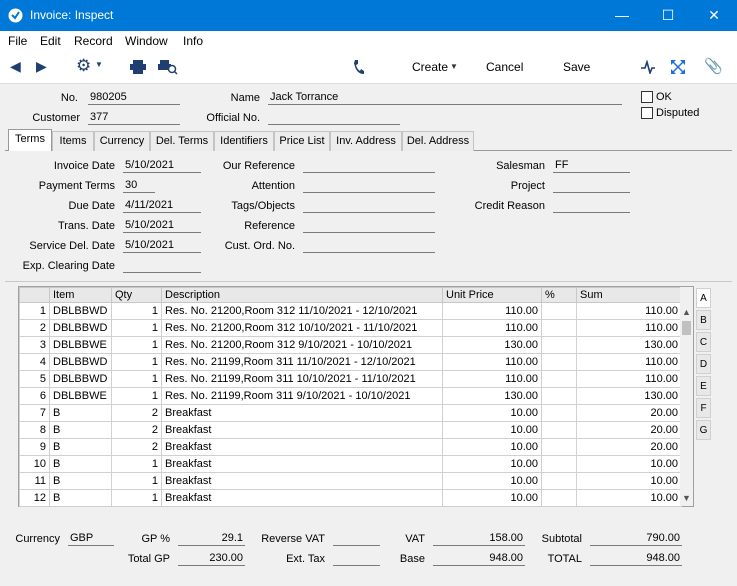  What do you see at coordinates (350, 447) in the screenshot?
I see `table-row: 9 B 2 Breakfast 10.00 20.00` at bounding box center [350, 447].